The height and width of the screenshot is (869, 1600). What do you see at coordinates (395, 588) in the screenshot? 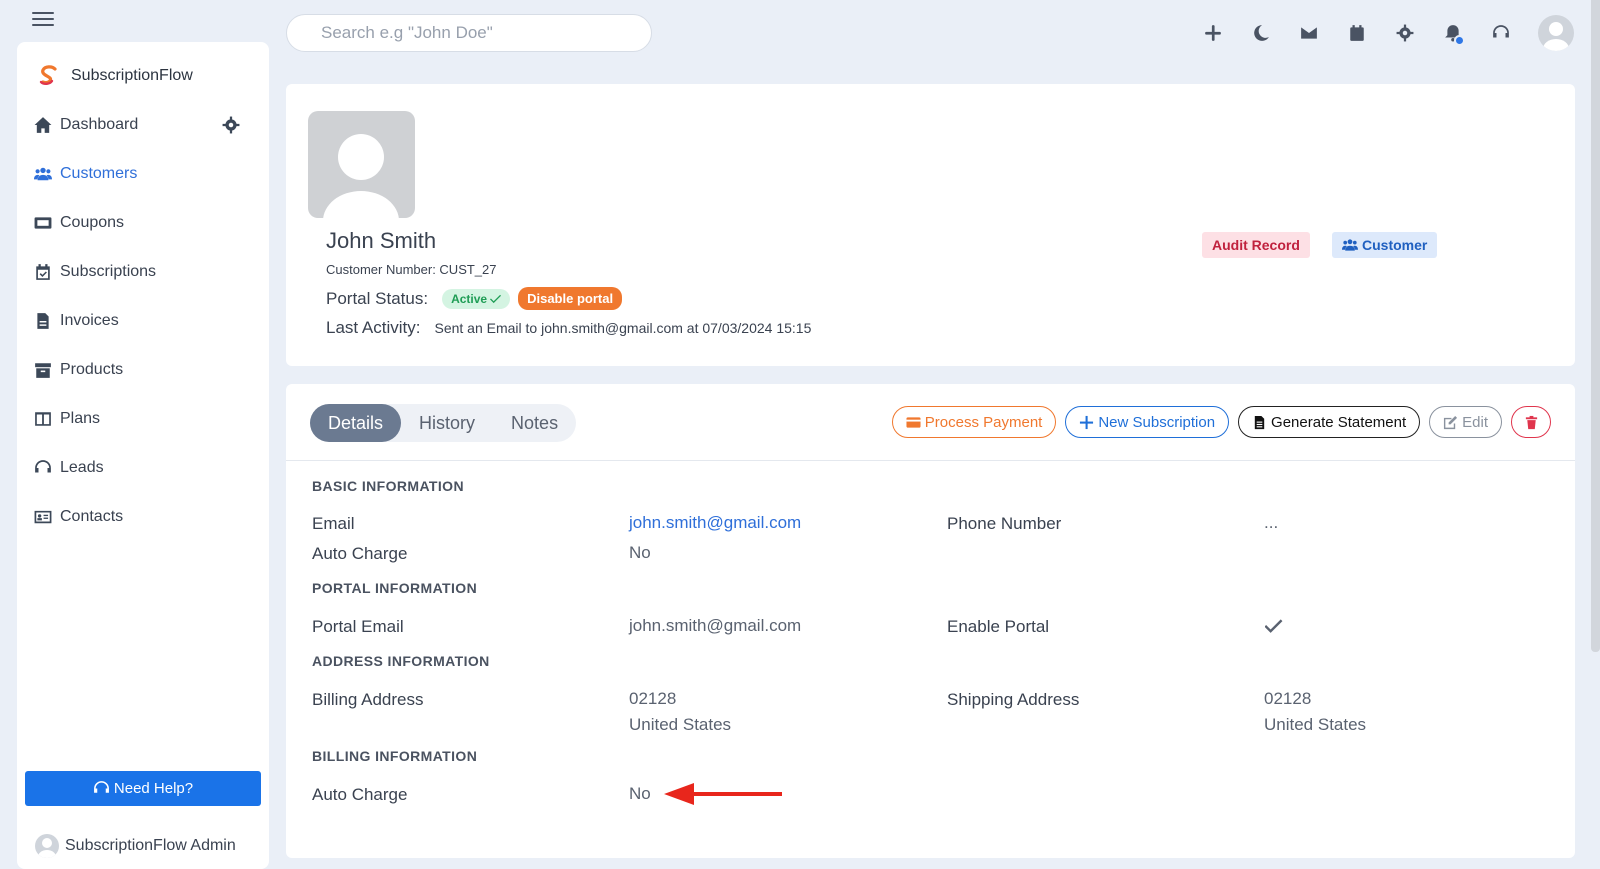
I see `section-portal-information: PORTAL INFORMATION` at bounding box center [395, 588].